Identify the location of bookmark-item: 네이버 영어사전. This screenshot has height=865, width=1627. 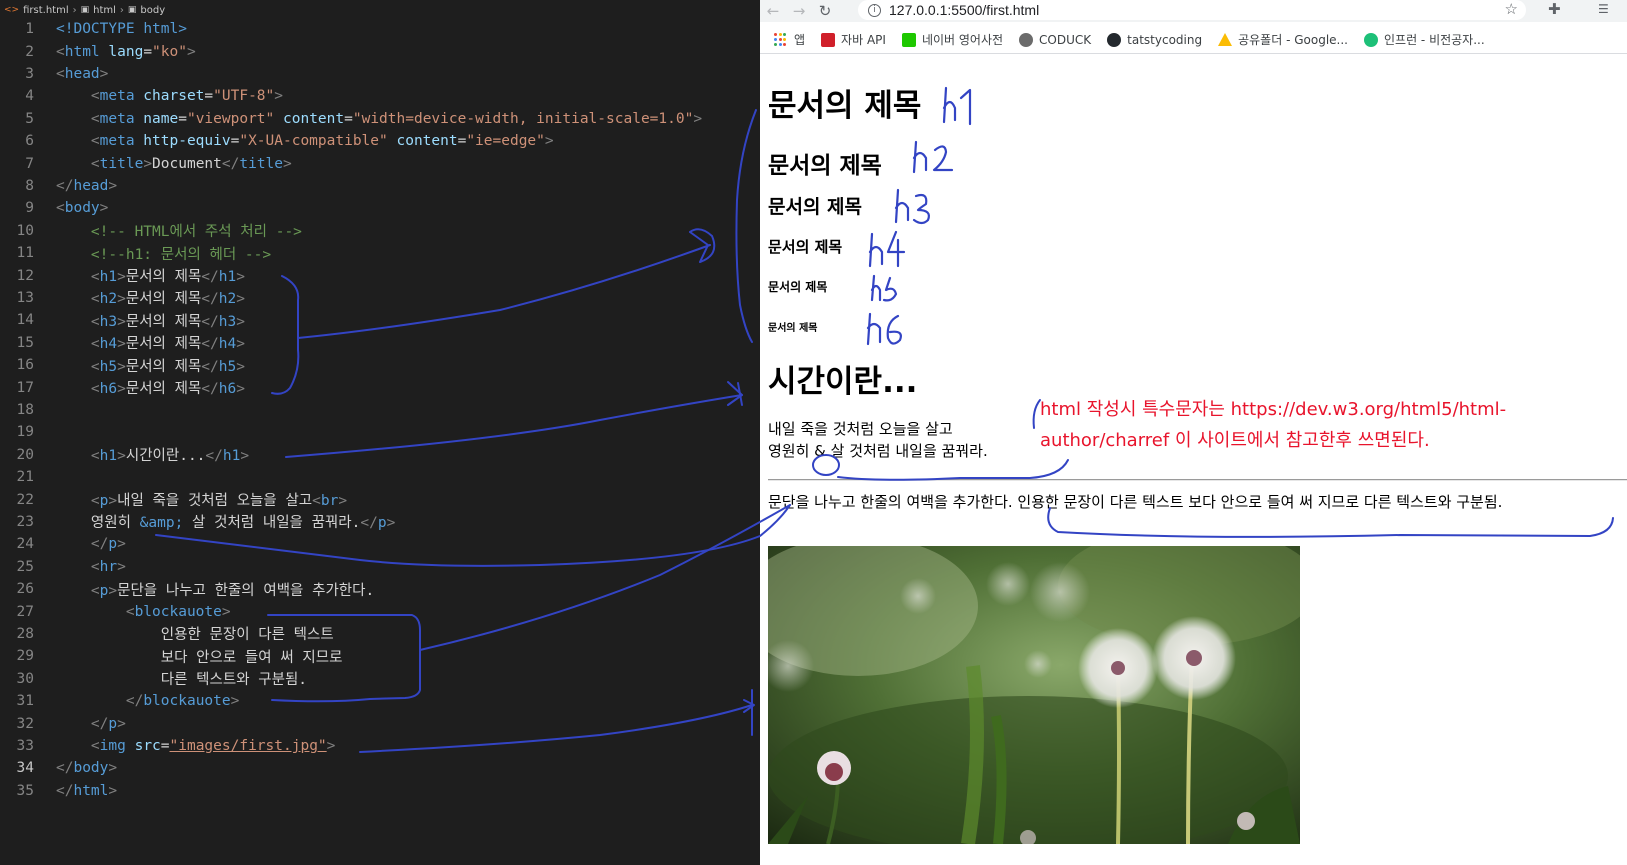
(952, 39).